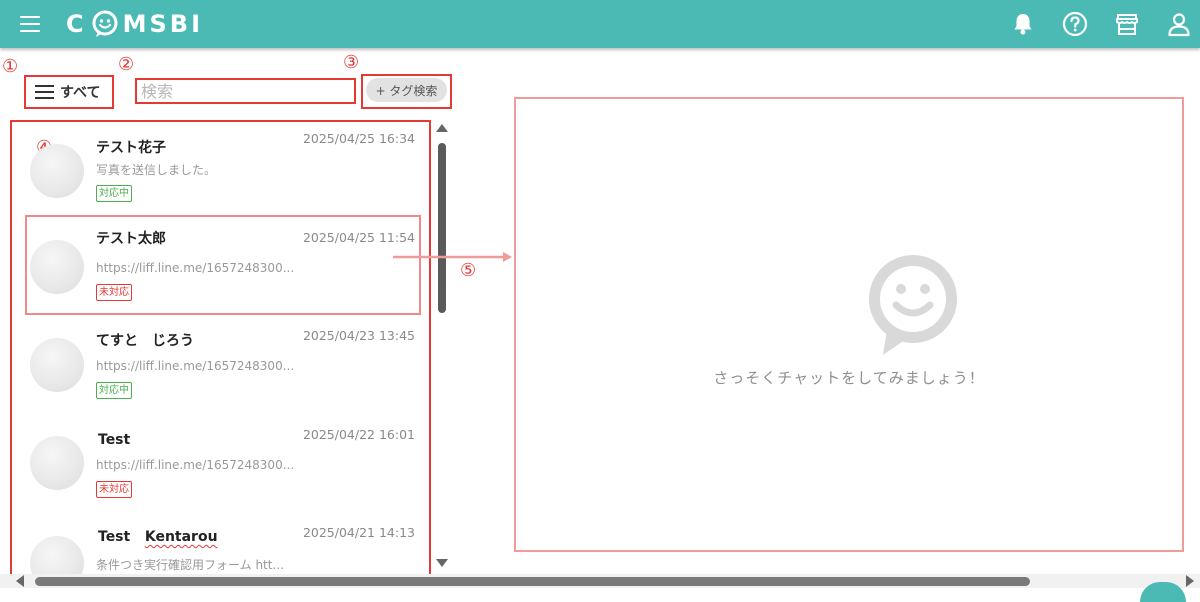 Image resolution: width=1200 pixels, height=602 pixels. I want to click on scroll-right-arrow-icon, so click(1190, 581).